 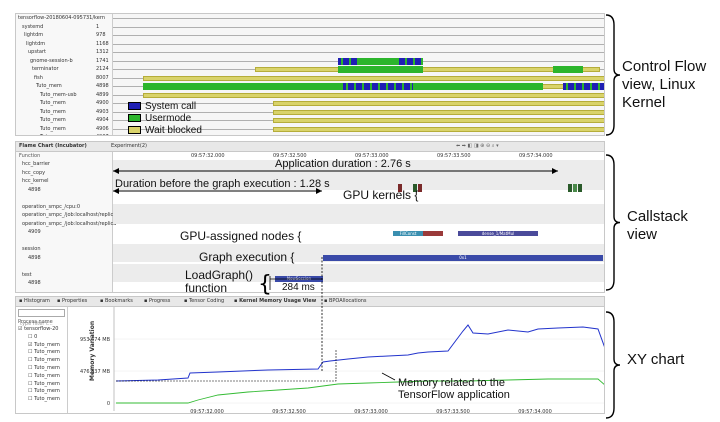 I want to click on xy-tab: ▪ Properties, so click(x=72, y=301).